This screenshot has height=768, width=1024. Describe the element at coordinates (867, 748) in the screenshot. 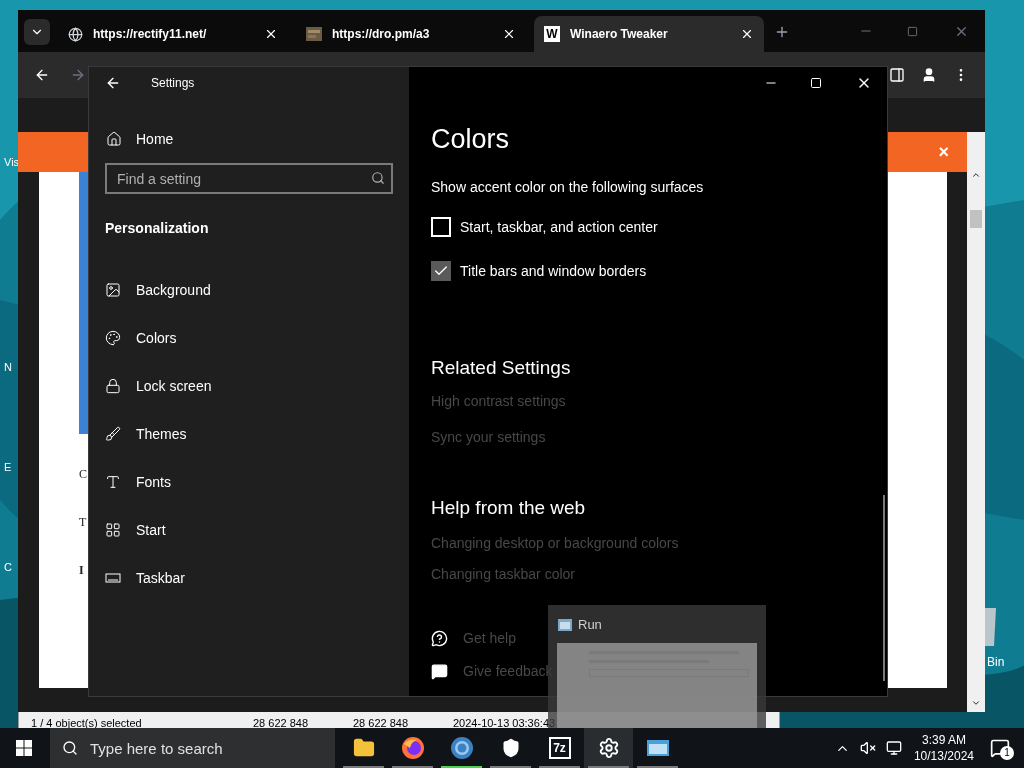

I see `muted-speaker-icon` at that location.